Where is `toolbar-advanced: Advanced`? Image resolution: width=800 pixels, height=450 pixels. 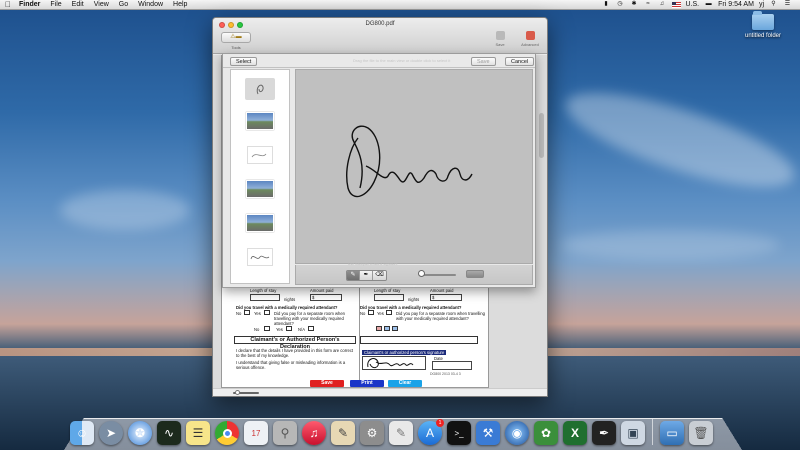
toolbar-advanced: Advanced is located at coordinates (530, 39).